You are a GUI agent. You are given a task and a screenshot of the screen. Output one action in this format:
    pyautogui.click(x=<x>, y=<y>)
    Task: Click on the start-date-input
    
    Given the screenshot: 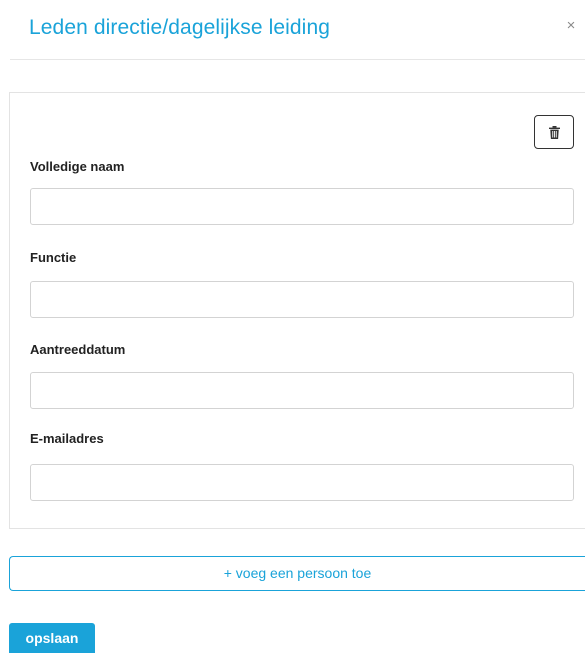 What is the action you would take?
    pyautogui.click(x=302, y=390)
    